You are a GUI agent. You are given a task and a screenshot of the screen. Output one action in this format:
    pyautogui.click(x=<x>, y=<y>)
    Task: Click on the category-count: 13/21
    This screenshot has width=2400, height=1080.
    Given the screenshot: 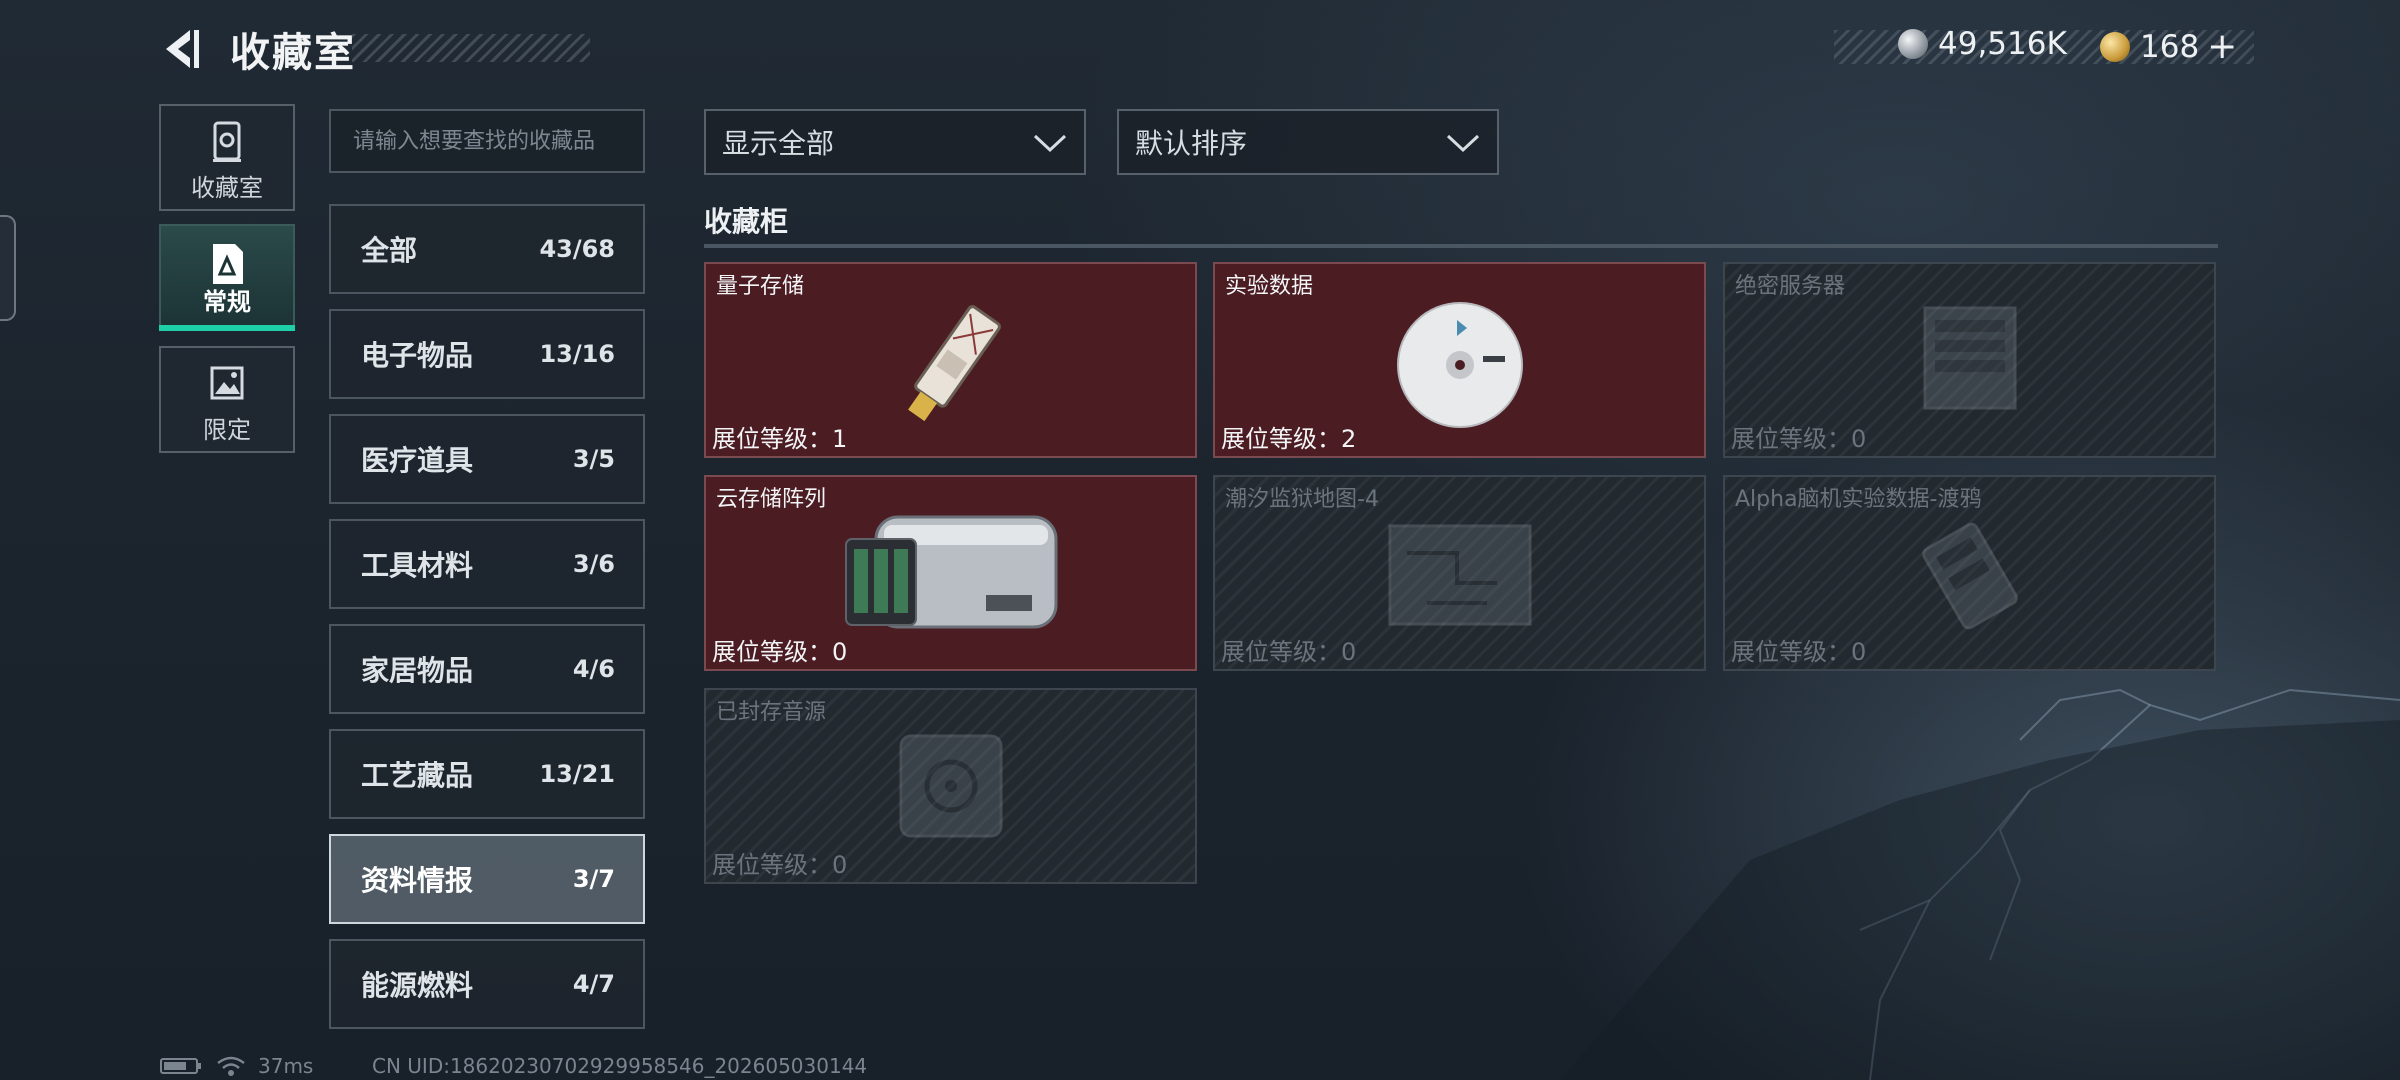 What is the action you would take?
    pyautogui.click(x=577, y=774)
    